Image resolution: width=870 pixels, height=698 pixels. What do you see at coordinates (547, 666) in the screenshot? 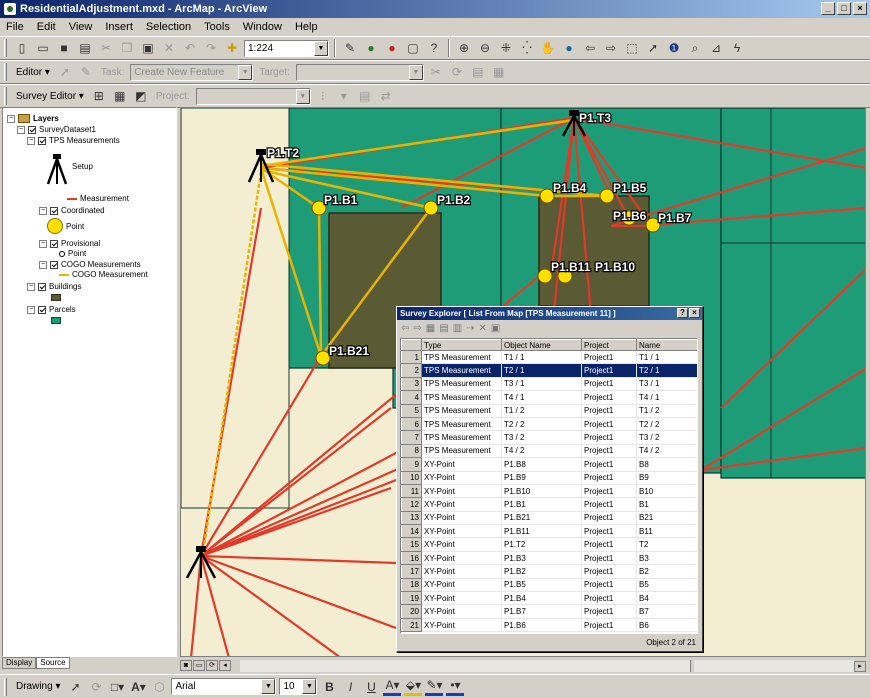
I see `scrollbar-track` at bounding box center [547, 666].